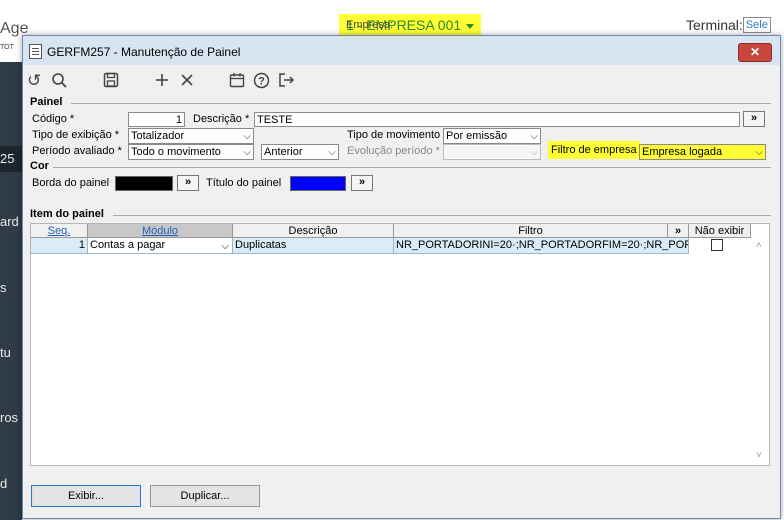 This screenshot has width=784, height=520. What do you see at coordinates (313, 246) in the screenshot?
I see `cell-descricao: Duplicatas` at bounding box center [313, 246].